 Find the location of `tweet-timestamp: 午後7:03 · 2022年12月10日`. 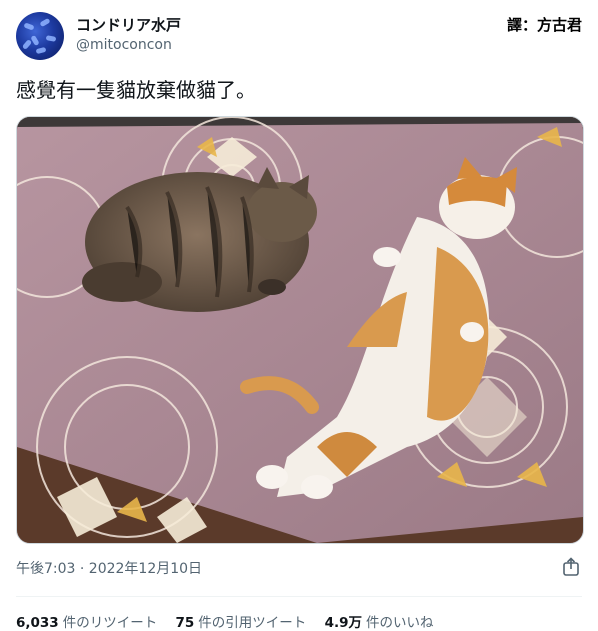

tweet-timestamp: 午後7:03 · 2022年12月10日 is located at coordinates (109, 568).